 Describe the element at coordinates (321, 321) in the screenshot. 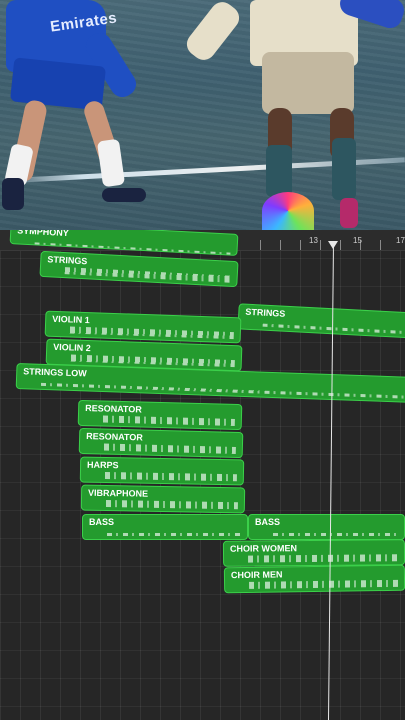

I see `region-strings-2: STRINGS` at that location.